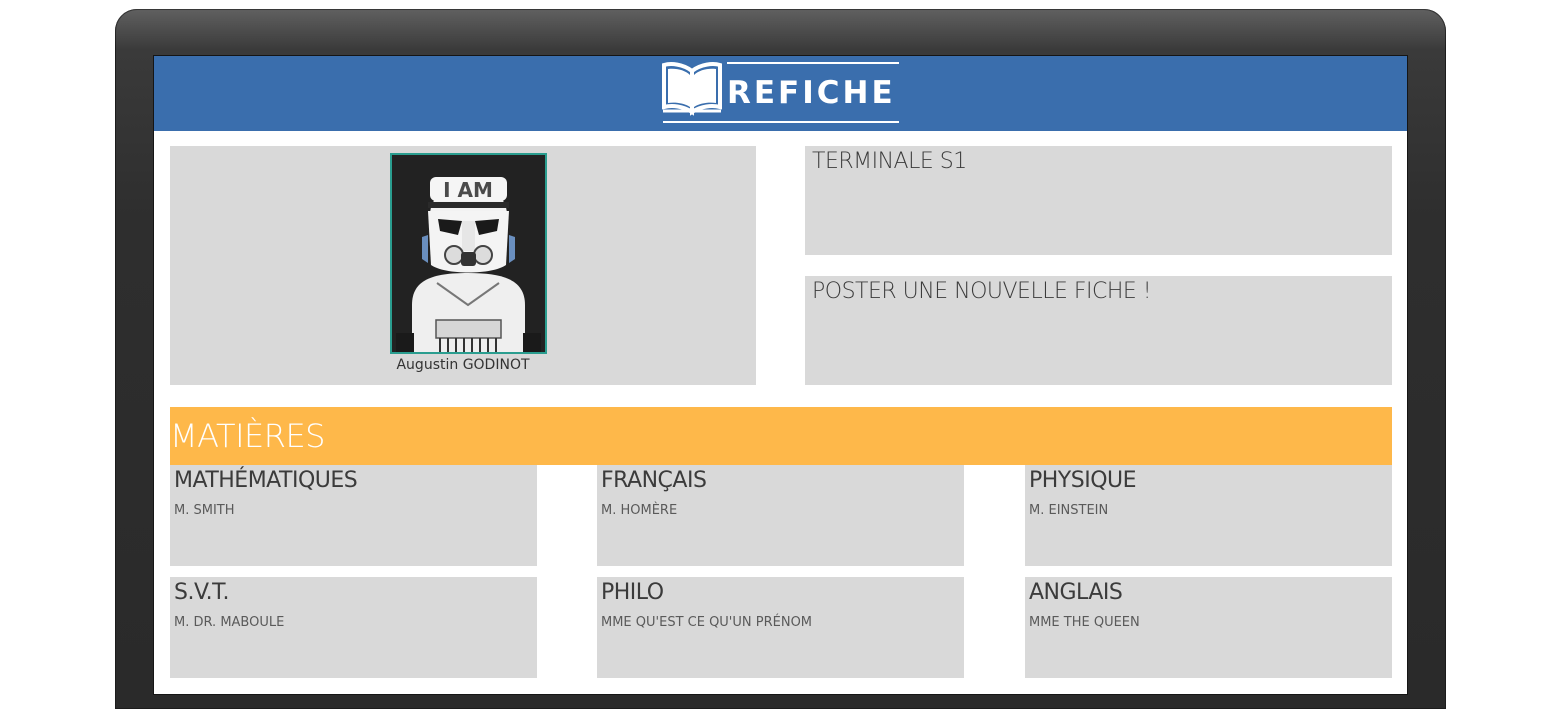 This screenshot has width=1560, height=709. What do you see at coordinates (889, 161) in the screenshot?
I see `class-title: TERMINALE S1` at bounding box center [889, 161].